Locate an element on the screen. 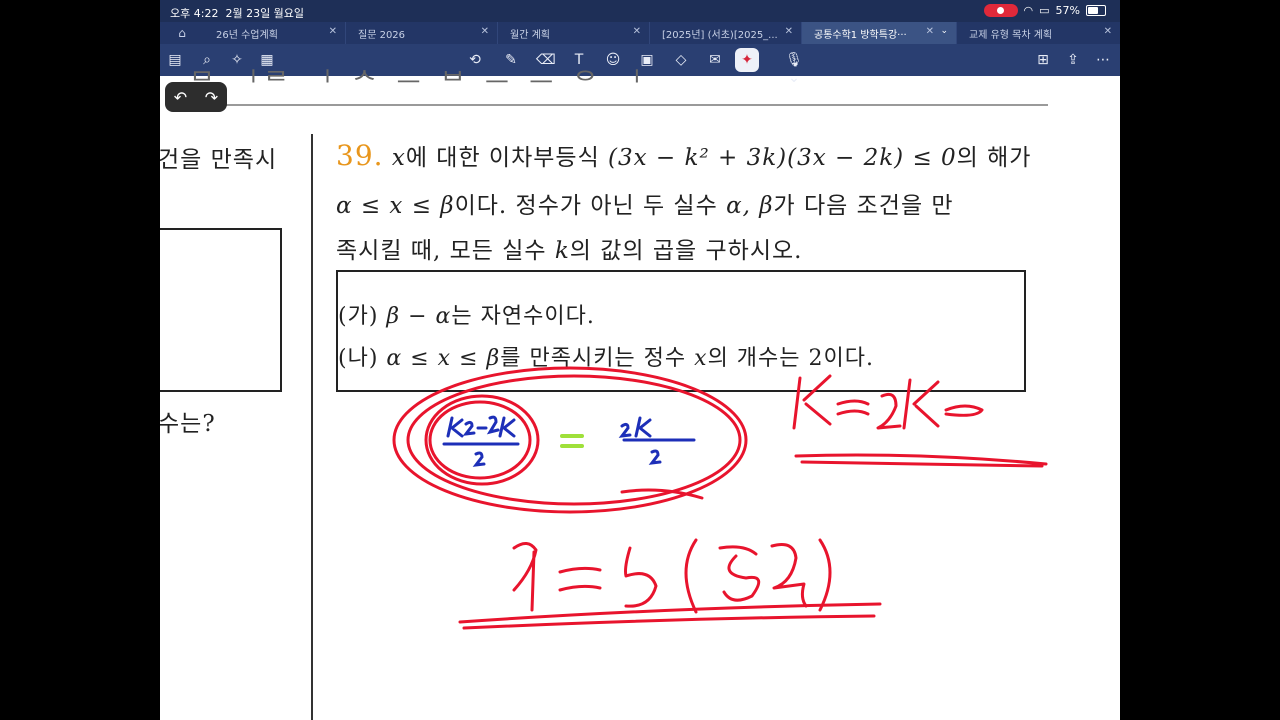  more-icon: ⋯ is located at coordinates (1103, 60).